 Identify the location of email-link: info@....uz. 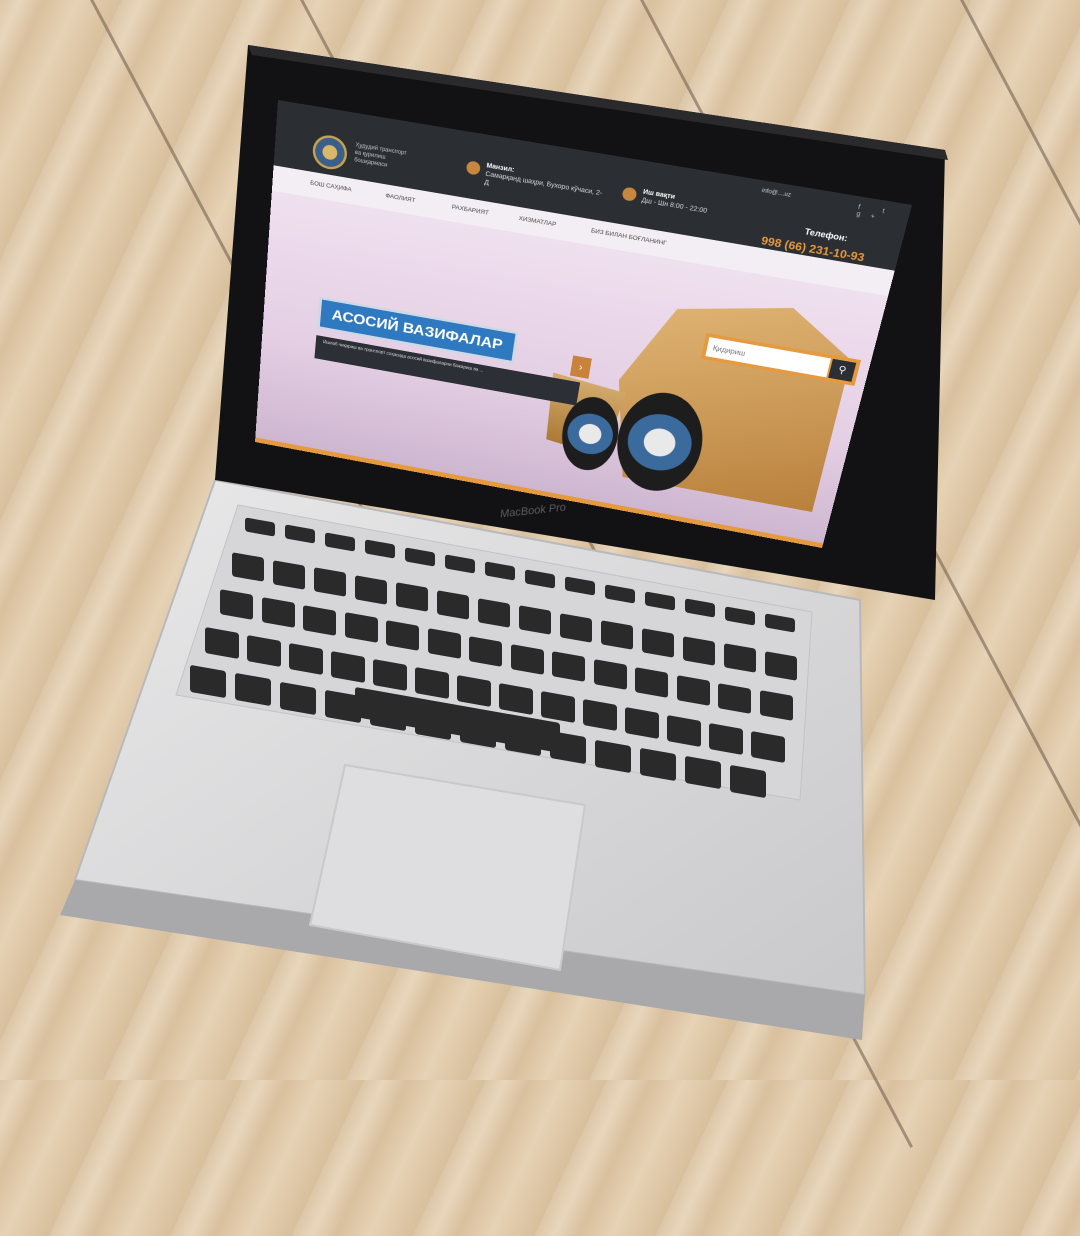
(776, 193).